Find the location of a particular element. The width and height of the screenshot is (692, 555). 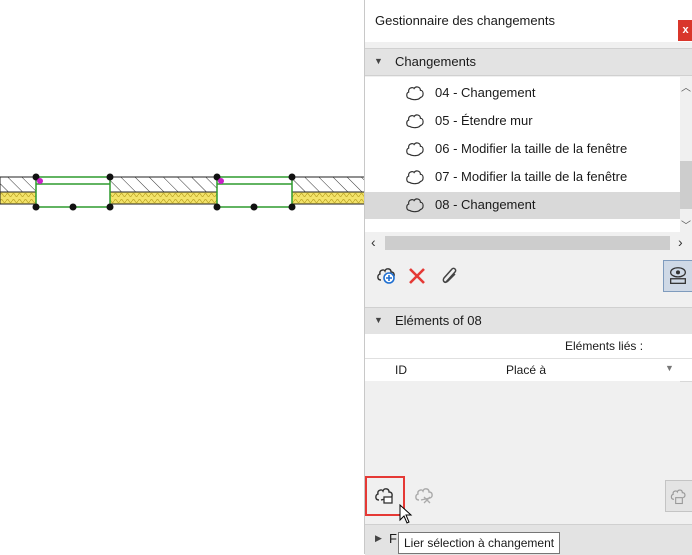

changes-horizontal-scrollbar: ‹ › is located at coordinates (528, 243).